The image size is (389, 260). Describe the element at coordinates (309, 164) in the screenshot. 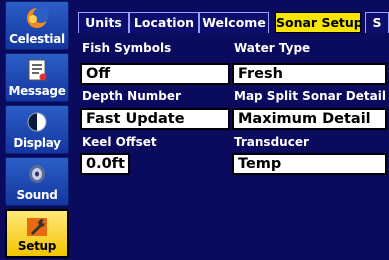

I see `transducer-field: Temp` at that location.